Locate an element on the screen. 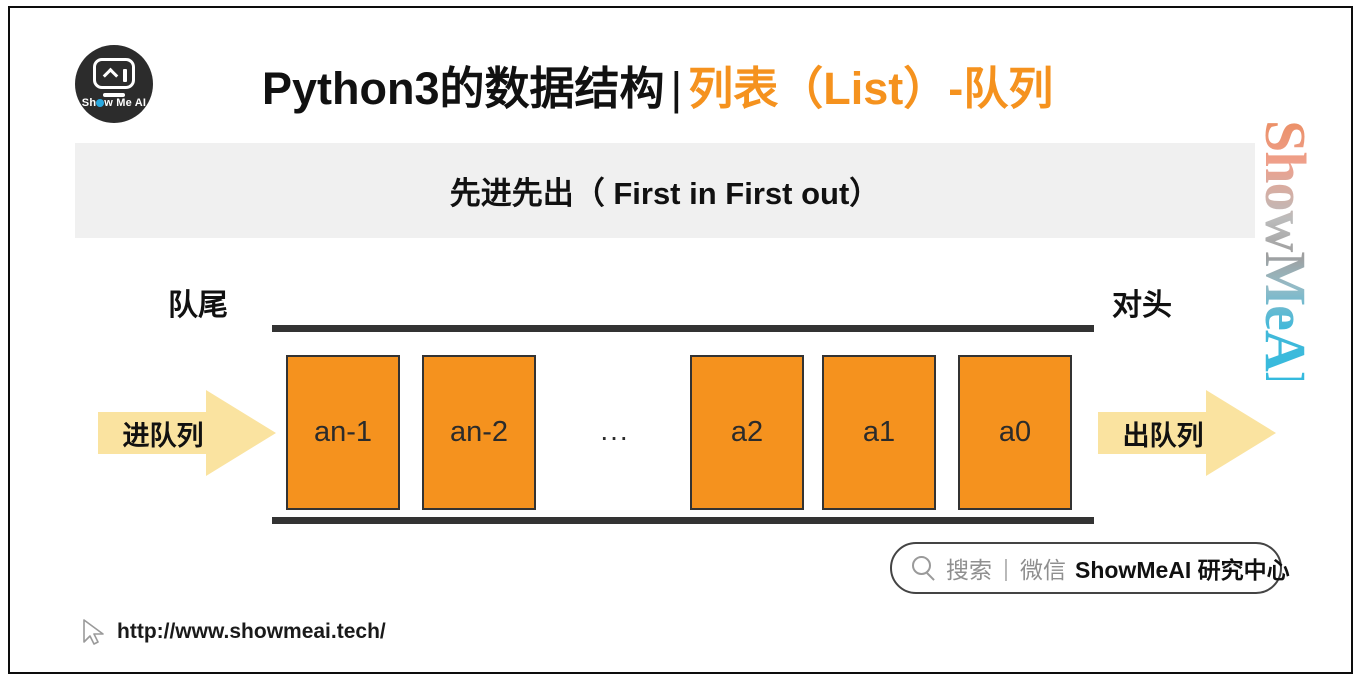  subtitle-band: 先进先出（ First in First out） is located at coordinates (665, 190).